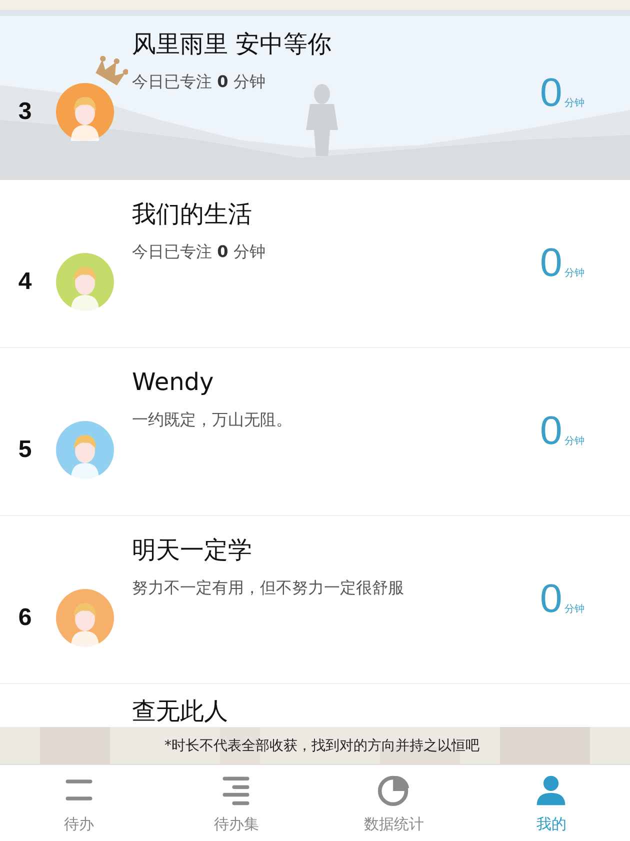  Describe the element at coordinates (322, 745) in the screenshot. I see `footnote-text: *时长不代表全部收获，找到对的方向并持之以恒吧` at that location.